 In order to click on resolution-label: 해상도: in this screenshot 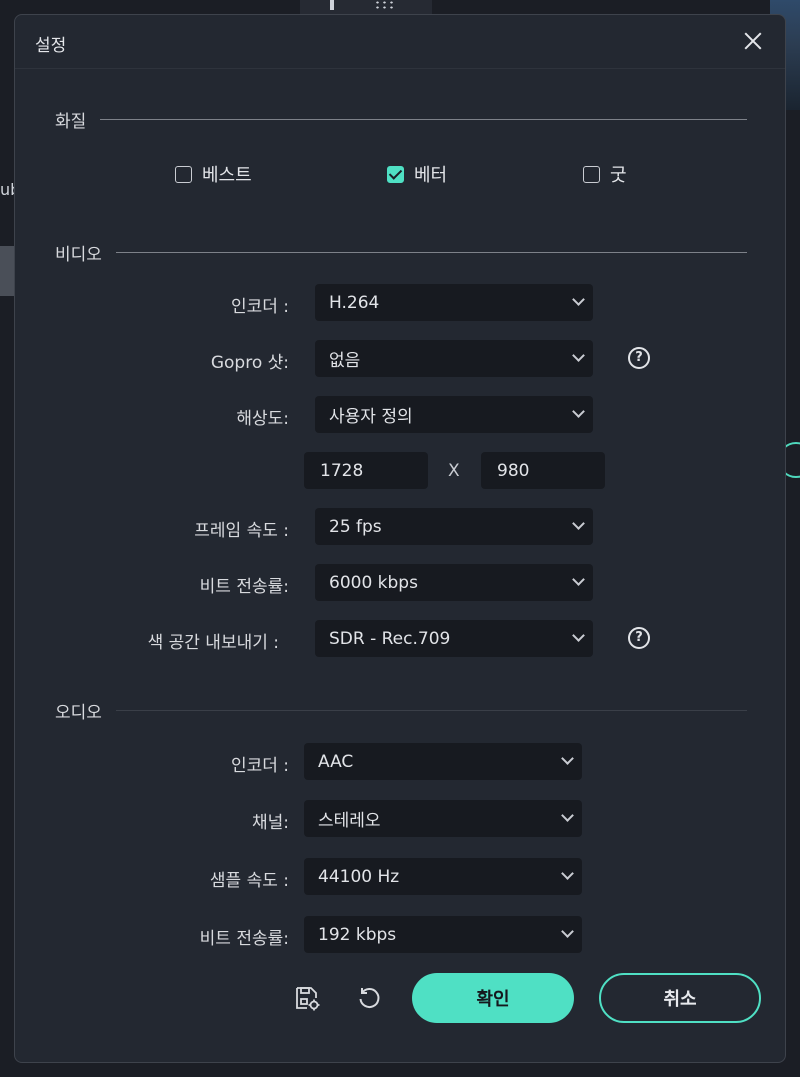, I will do `click(262, 419)`.